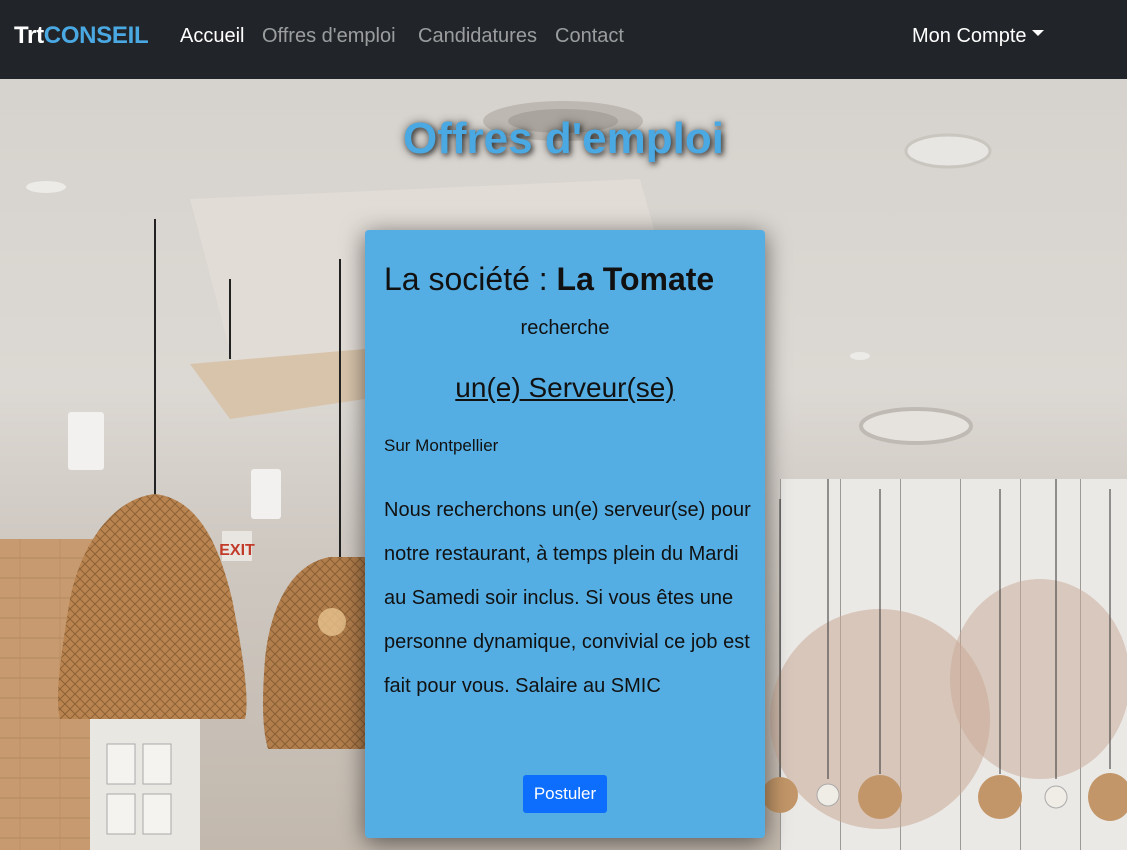 This screenshot has width=1127, height=850. I want to click on brand-part-1: Trt, so click(29, 35).